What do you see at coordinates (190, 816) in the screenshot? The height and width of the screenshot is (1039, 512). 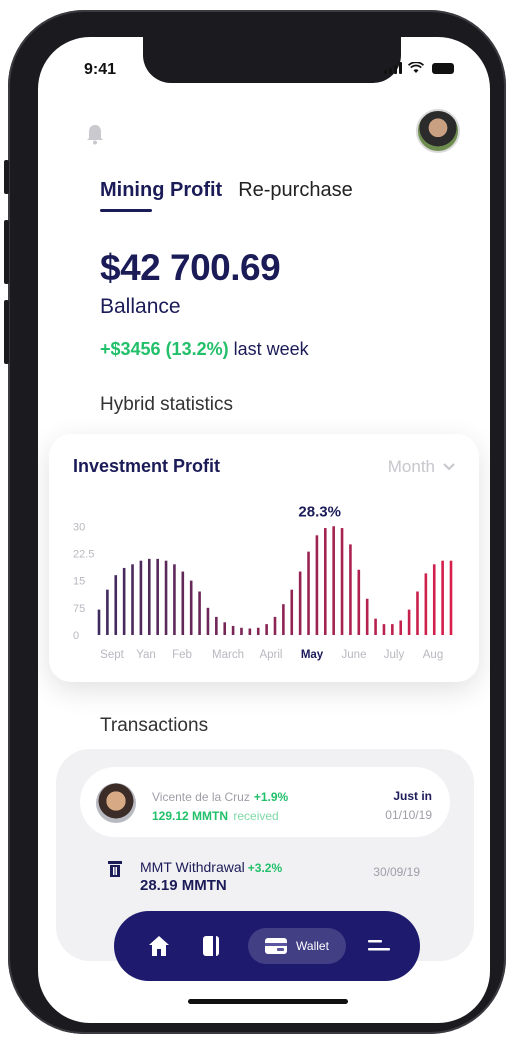 I see `transaction-amount-value: 129.12 MMTN` at bounding box center [190, 816].